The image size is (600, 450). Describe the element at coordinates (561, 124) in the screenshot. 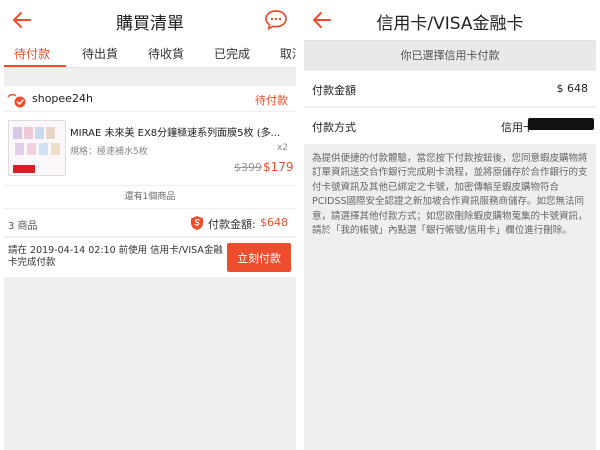

I see `redacted-card-number` at that location.